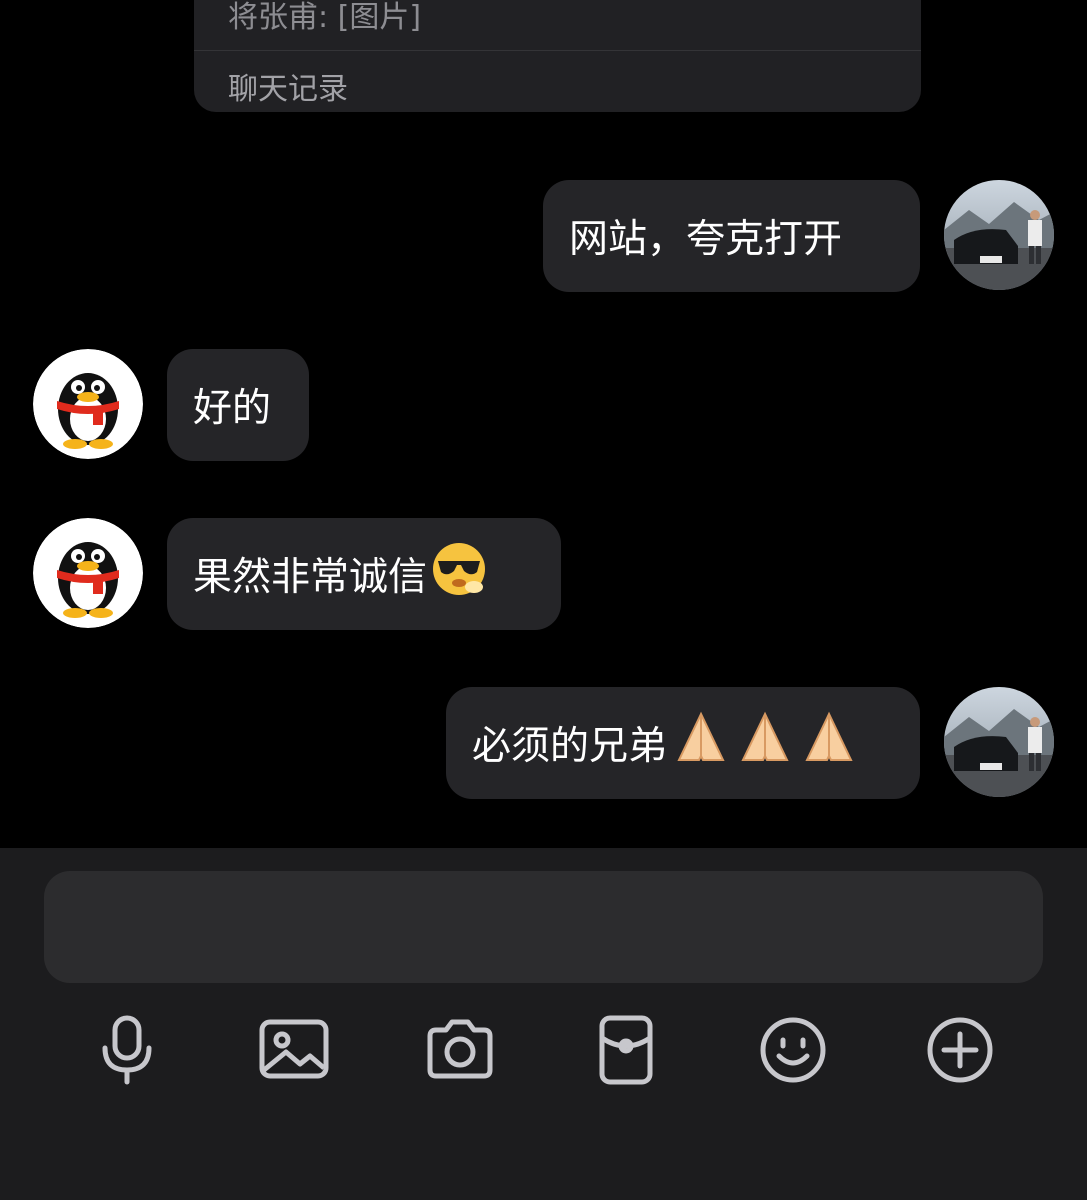 This screenshot has width=1087, height=1200. Describe the element at coordinates (310, 577) in the screenshot. I see `message-text: 果然非常诚信` at that location.